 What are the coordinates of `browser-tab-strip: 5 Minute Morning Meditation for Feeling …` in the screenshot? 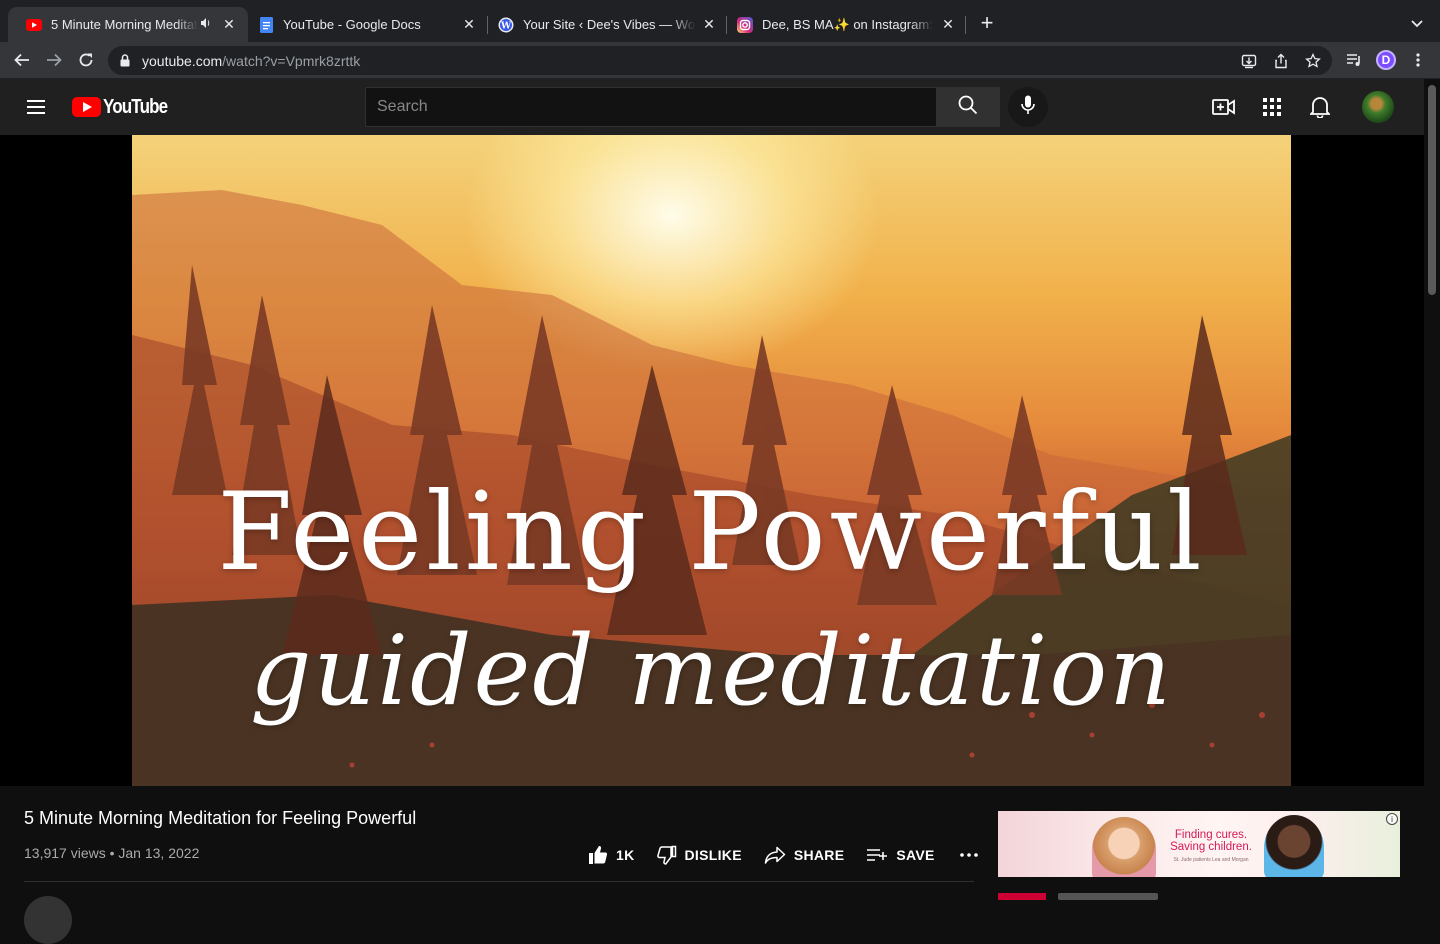 It's located at (720, 21).